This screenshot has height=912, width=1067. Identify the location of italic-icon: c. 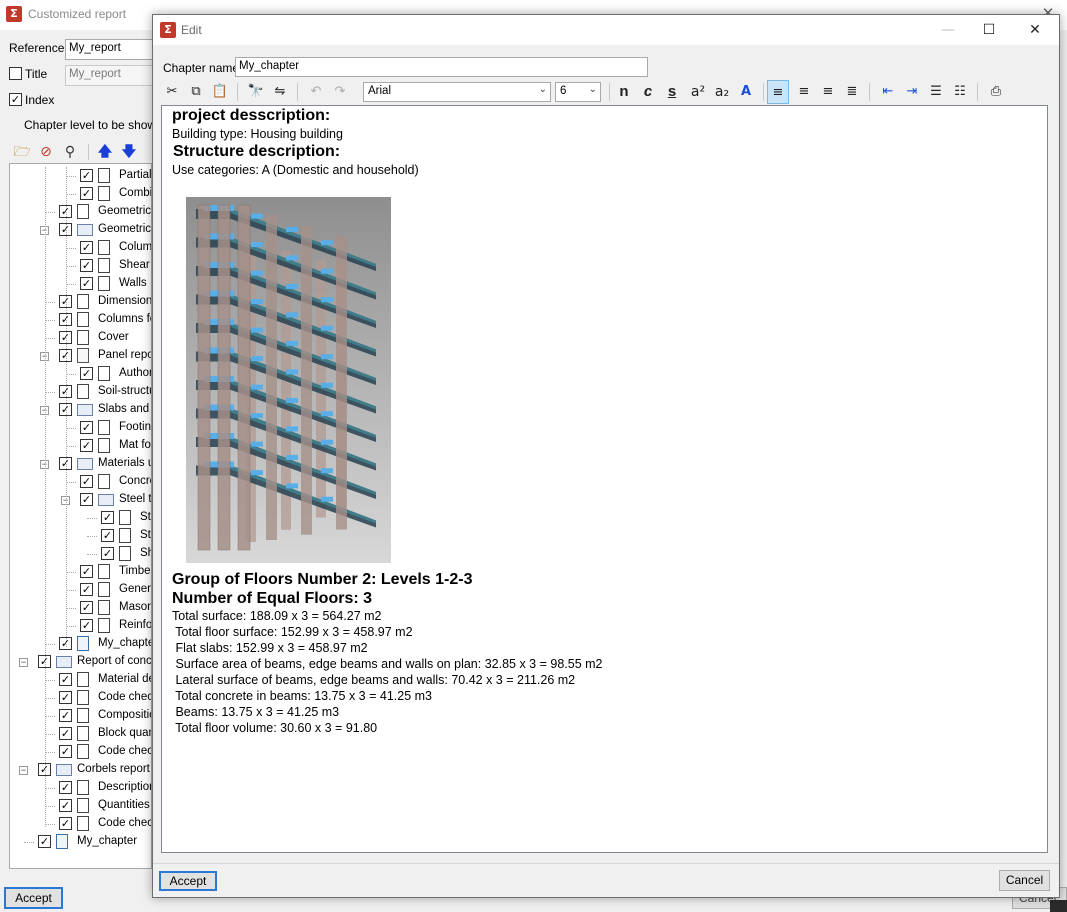
(648, 92).